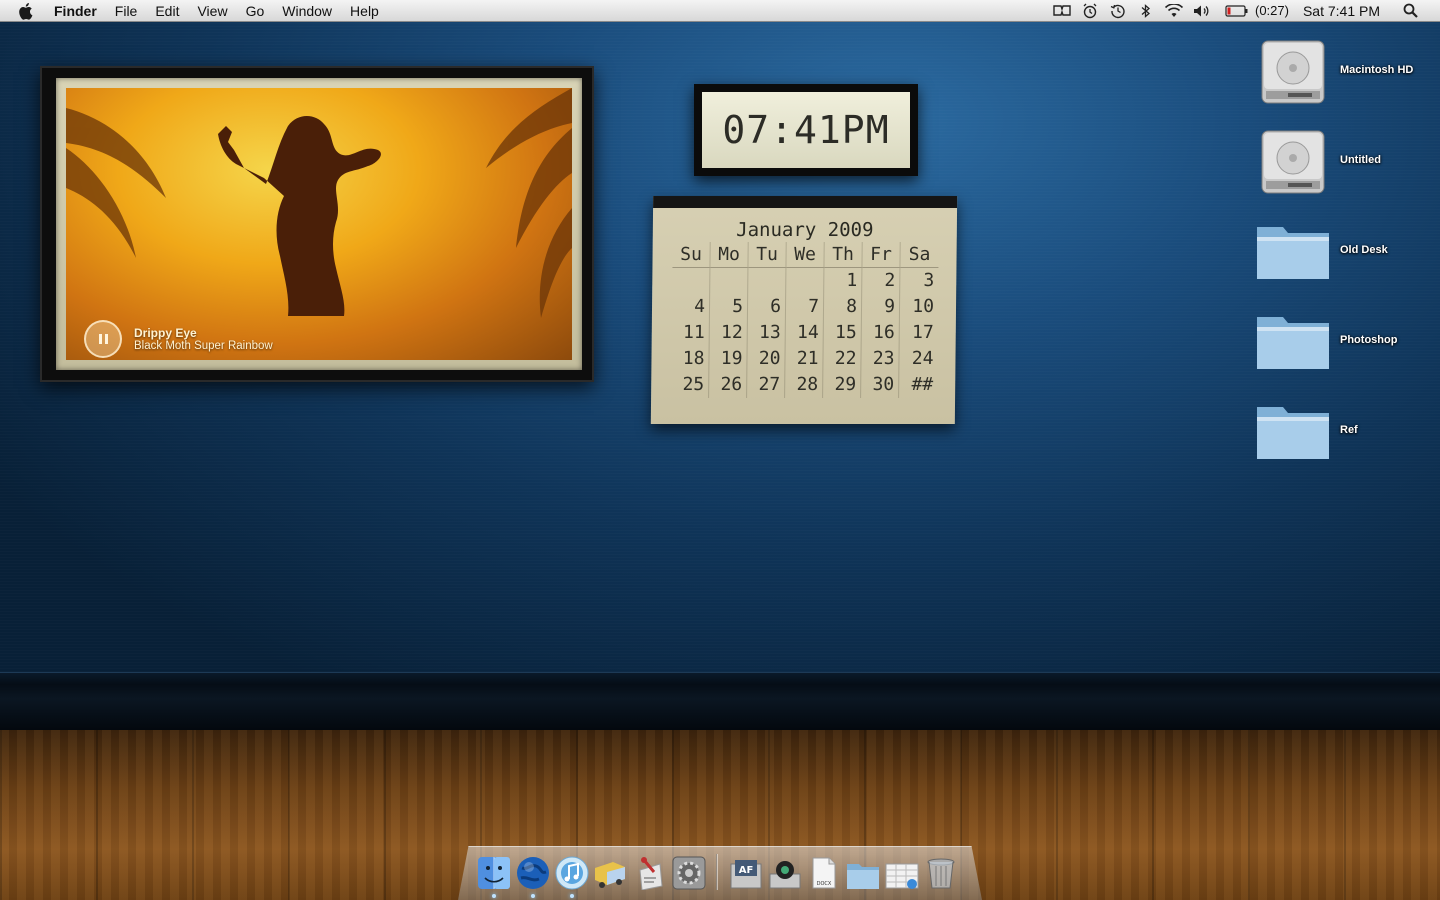 The width and height of the screenshot is (1440, 900). What do you see at coordinates (728, 385) in the screenshot?
I see `calendar-day-cell: 26` at bounding box center [728, 385].